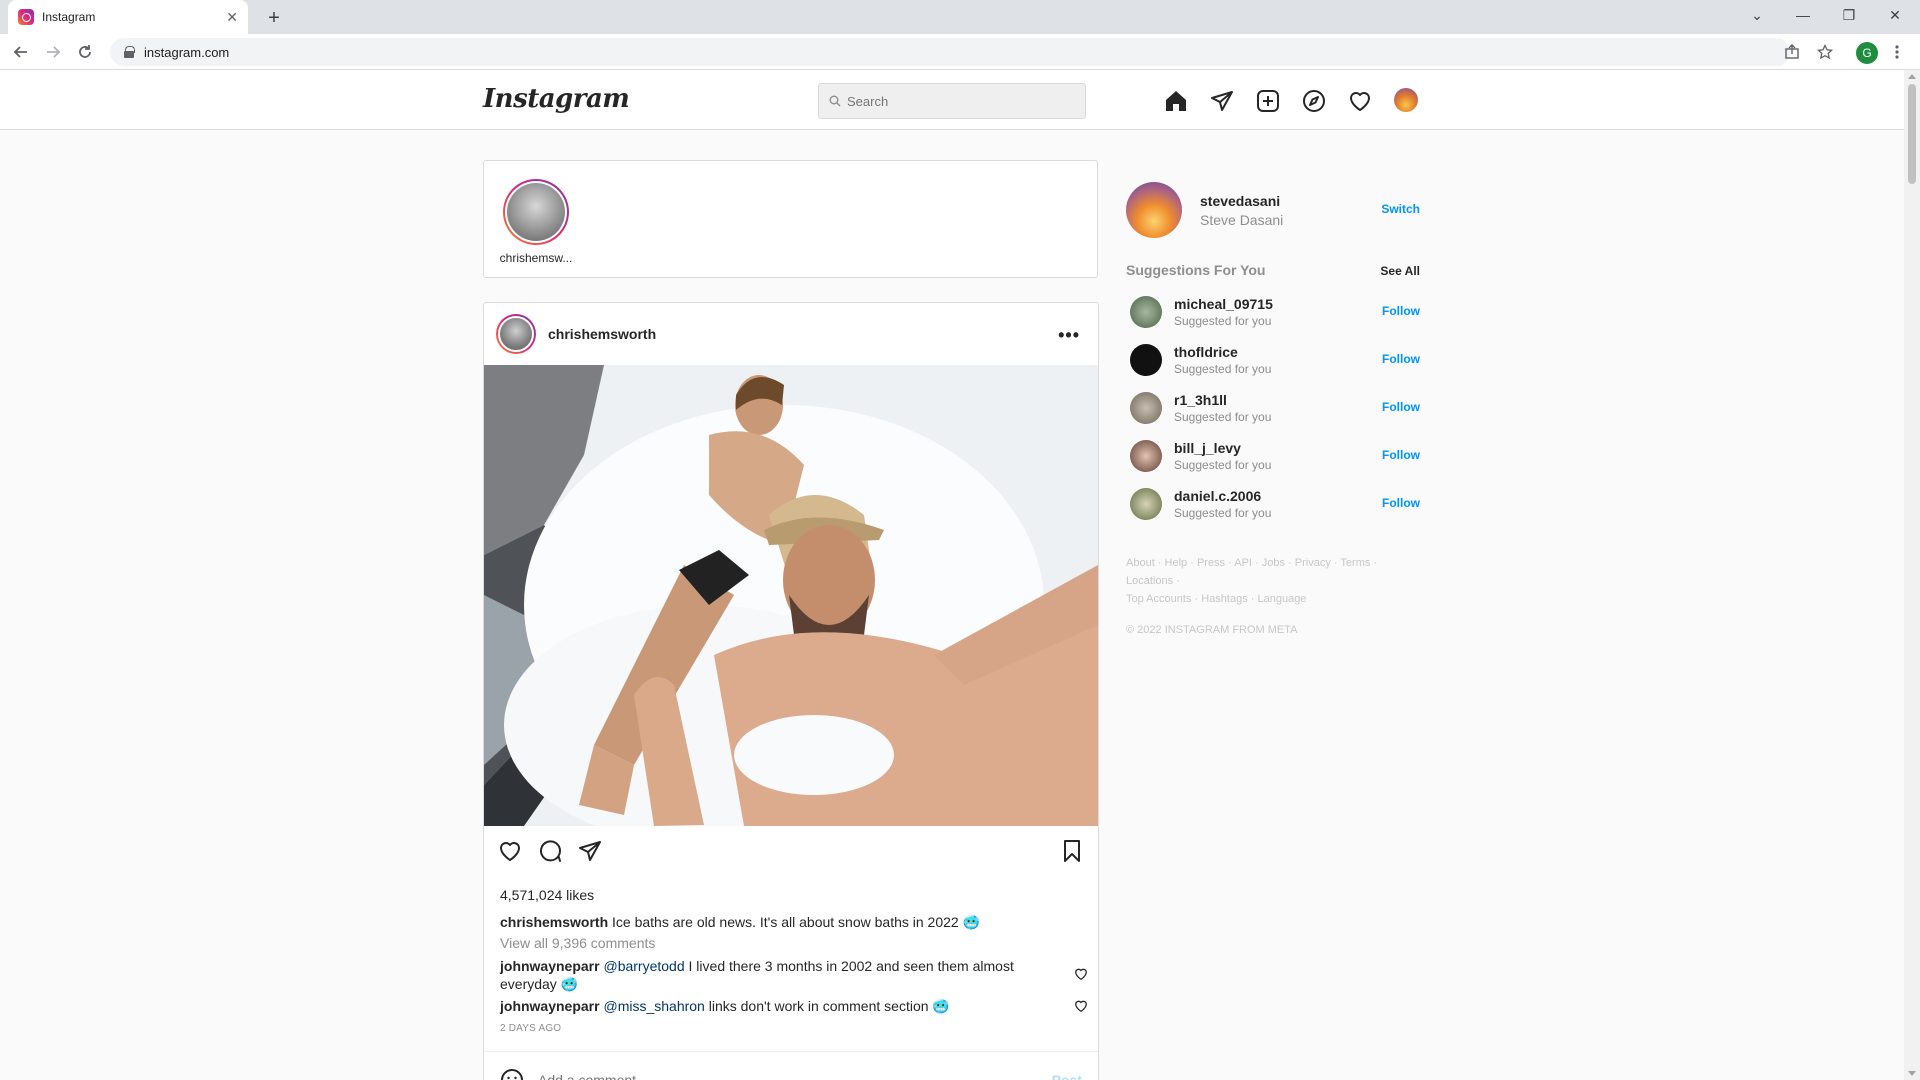 Image resolution: width=1920 pixels, height=1080 pixels. I want to click on comment-mention: @miss_shahron, so click(653, 1006).